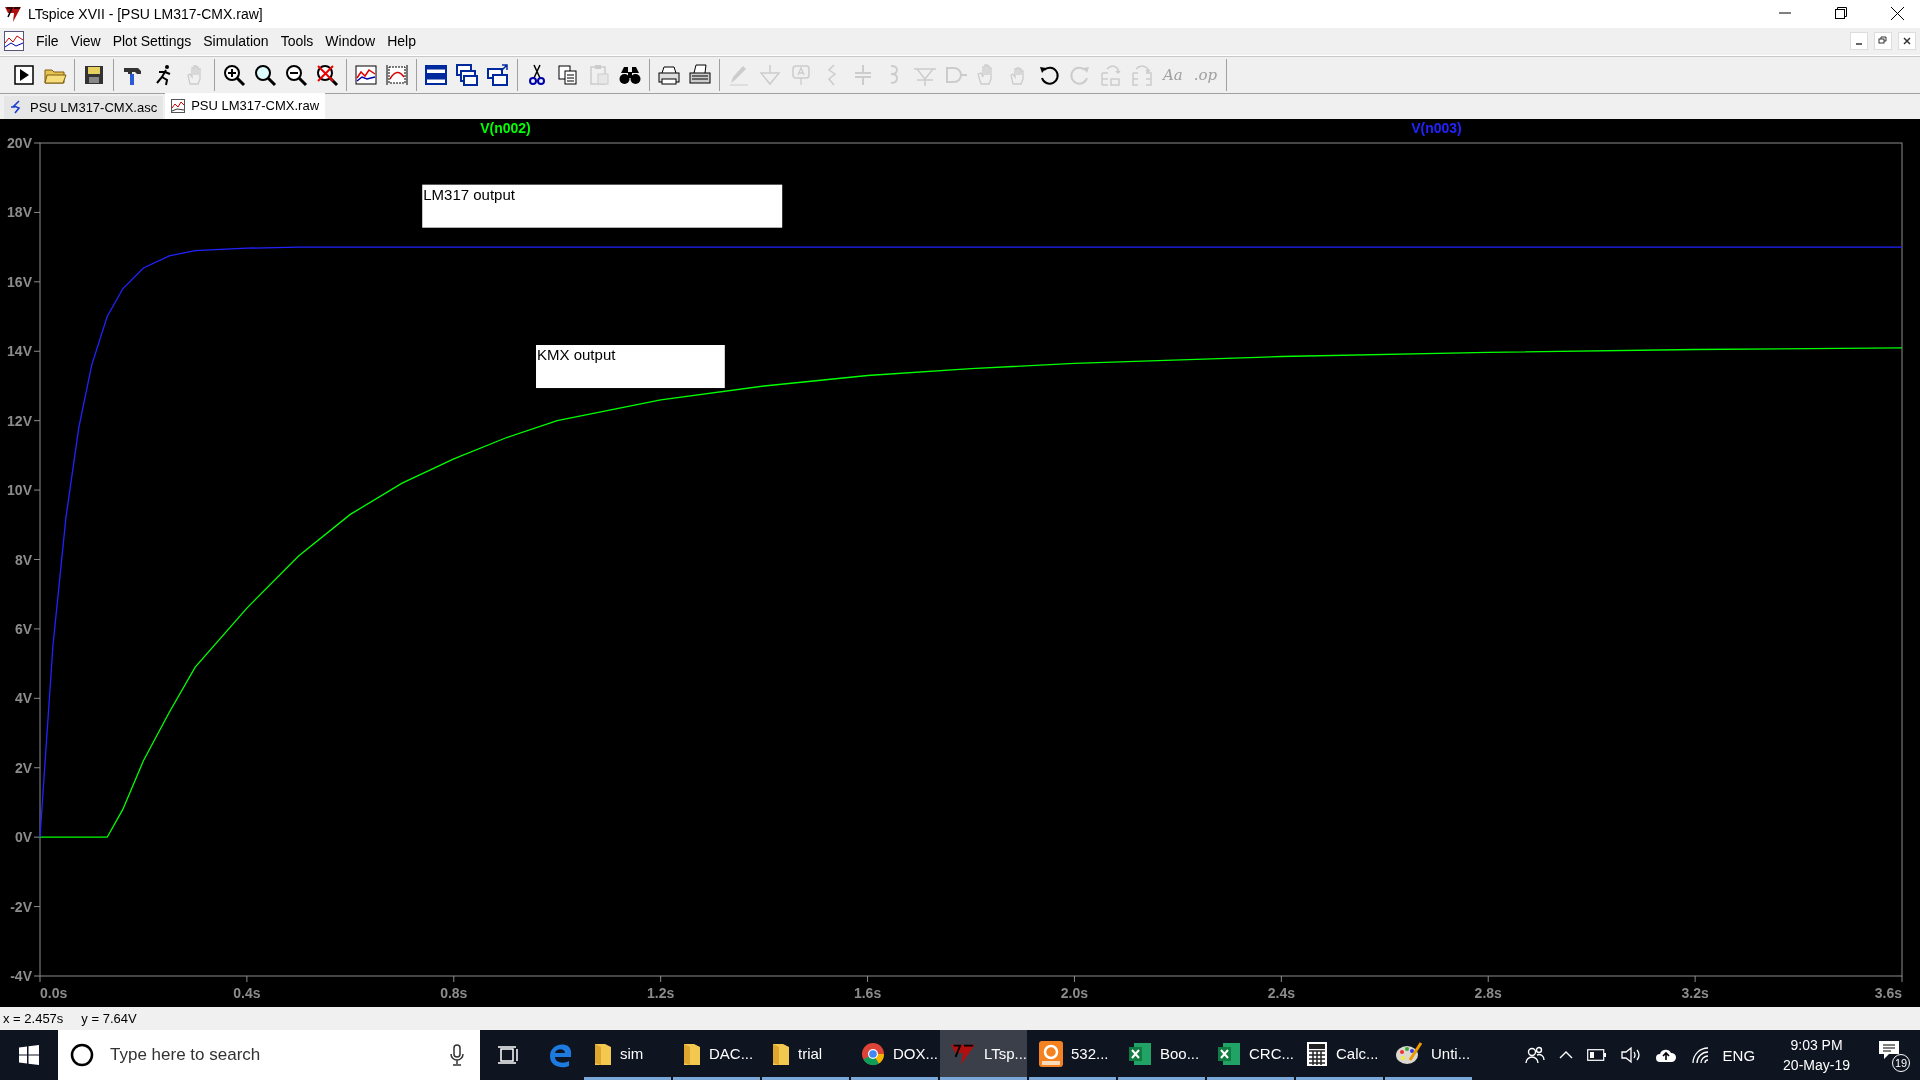 This screenshot has height=1080, width=1920. Describe the element at coordinates (509, 1055) in the screenshot. I see `task-view-icon` at that location.